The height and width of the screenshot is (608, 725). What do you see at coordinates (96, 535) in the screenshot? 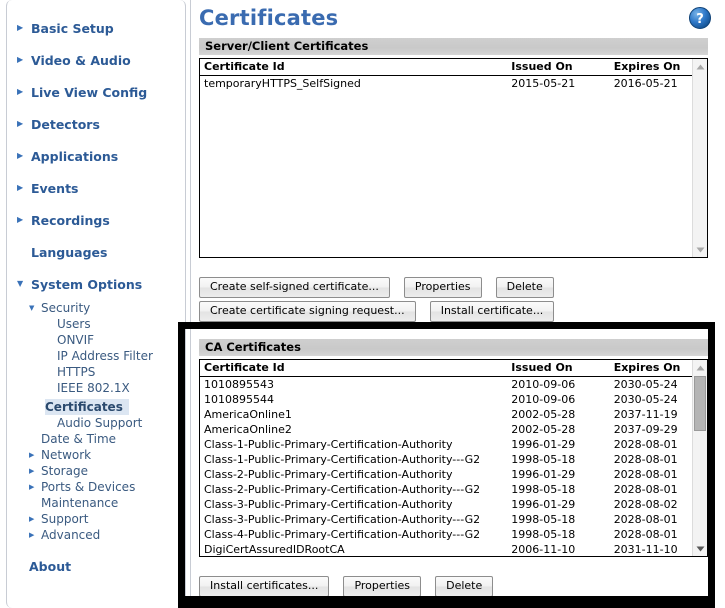
I see `sidebar-item-advanced: ▶ Advanced` at bounding box center [96, 535].